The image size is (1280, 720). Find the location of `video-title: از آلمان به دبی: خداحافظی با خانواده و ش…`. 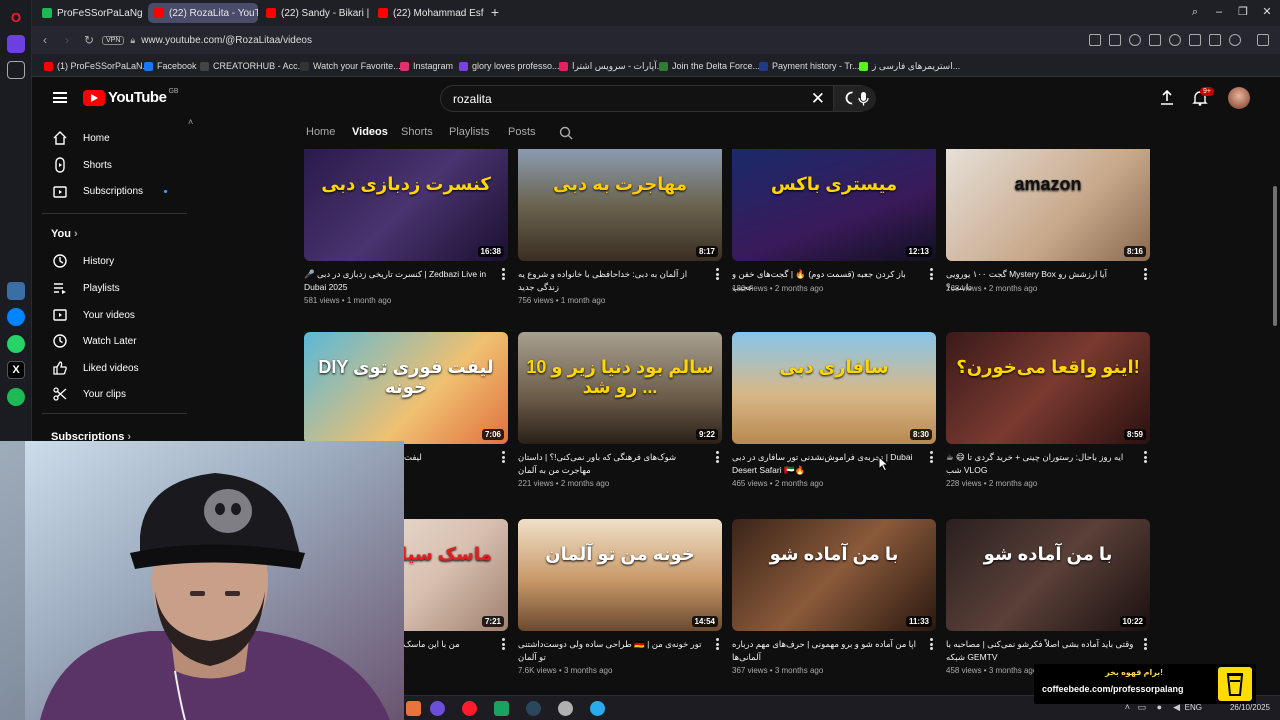

video-title: از آلمان به دبی: خداحافظی با خانواده و ش… is located at coordinates (612, 281).